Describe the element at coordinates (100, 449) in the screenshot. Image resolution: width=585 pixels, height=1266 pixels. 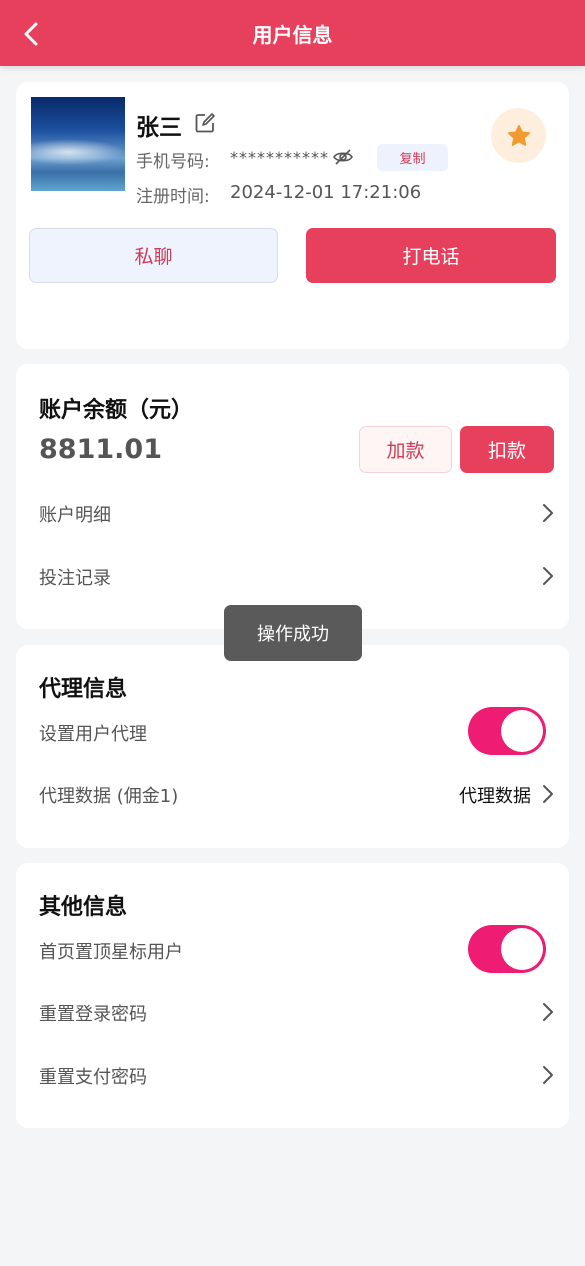
I see `account-balance: 8811.01` at that location.